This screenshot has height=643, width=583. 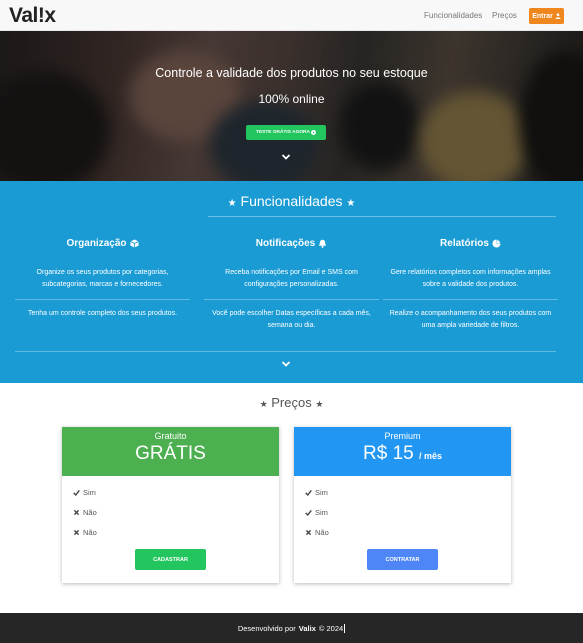 I want to click on pricing-card-header: Premium R$ 15 / mês, so click(x=402, y=451).